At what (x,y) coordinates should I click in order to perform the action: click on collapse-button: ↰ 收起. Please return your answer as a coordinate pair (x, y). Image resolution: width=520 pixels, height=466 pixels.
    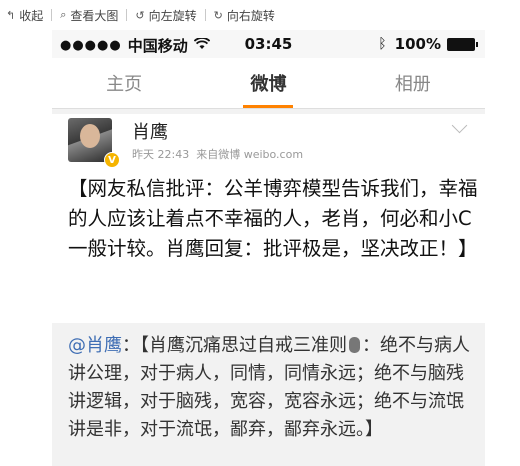
    Looking at the image, I should click on (24, 15).